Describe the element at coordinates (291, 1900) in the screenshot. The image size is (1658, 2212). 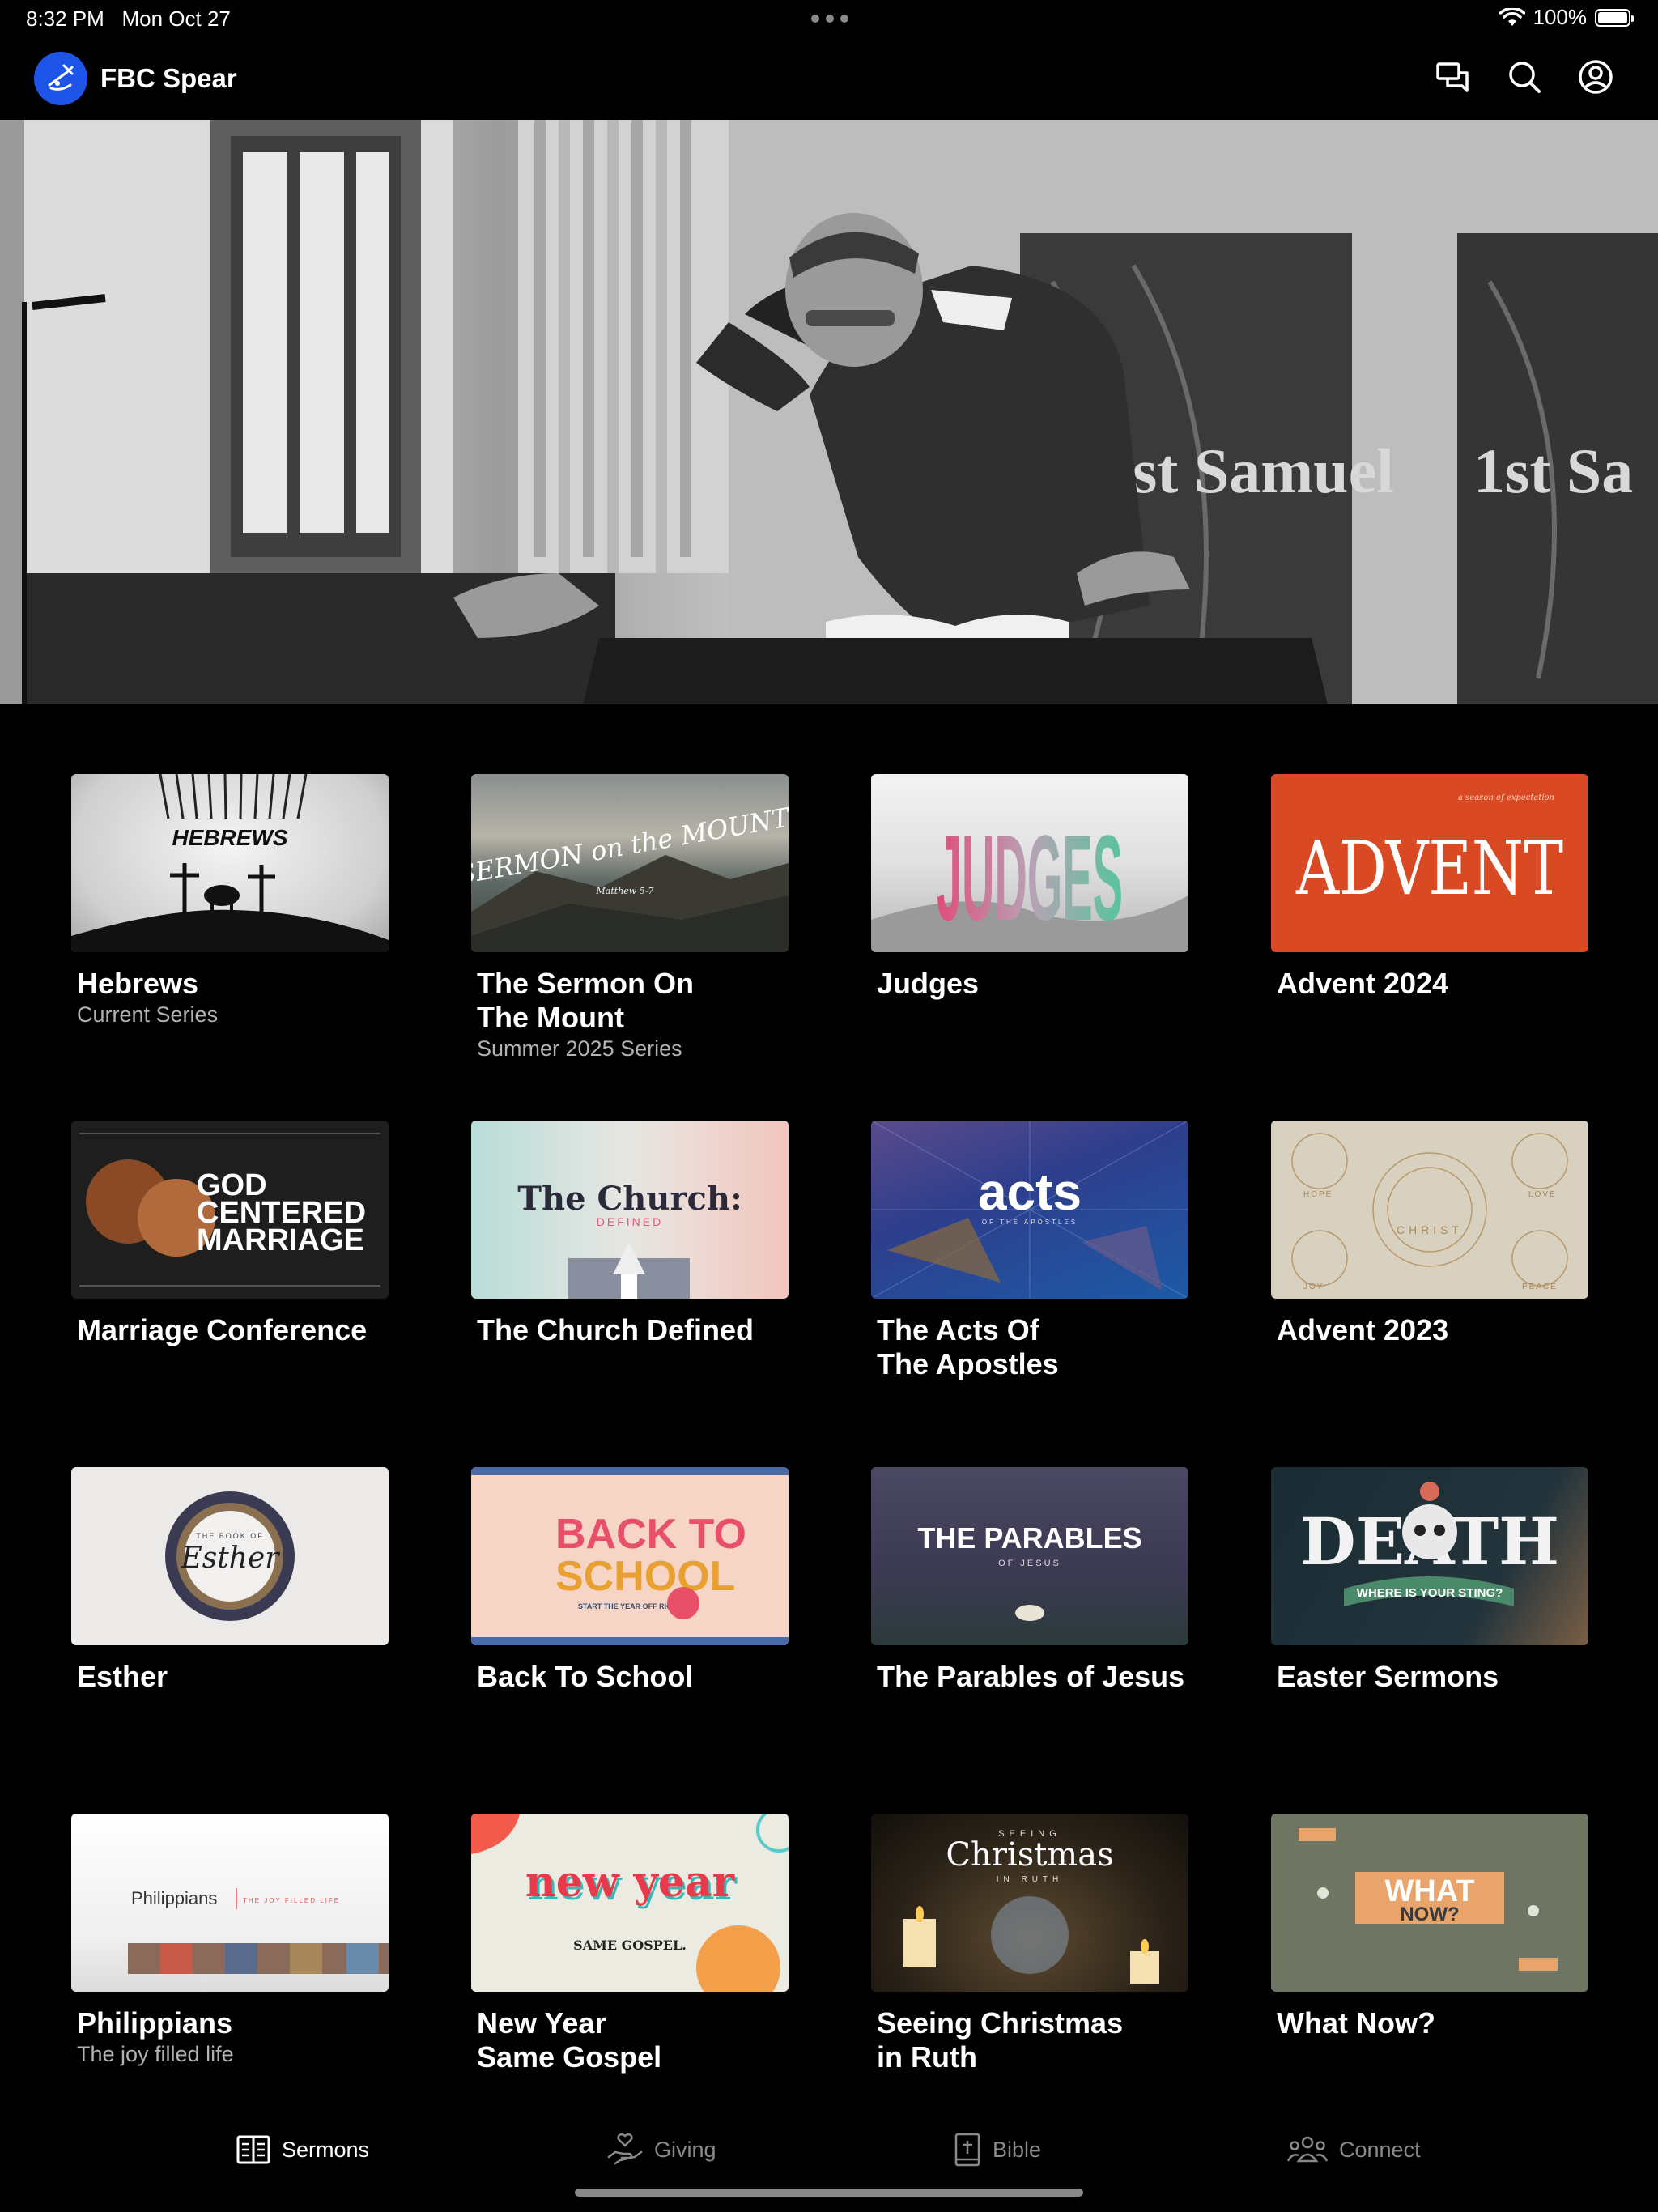
I see `thumb-sub: THE JOY FILLED LIFE` at that location.